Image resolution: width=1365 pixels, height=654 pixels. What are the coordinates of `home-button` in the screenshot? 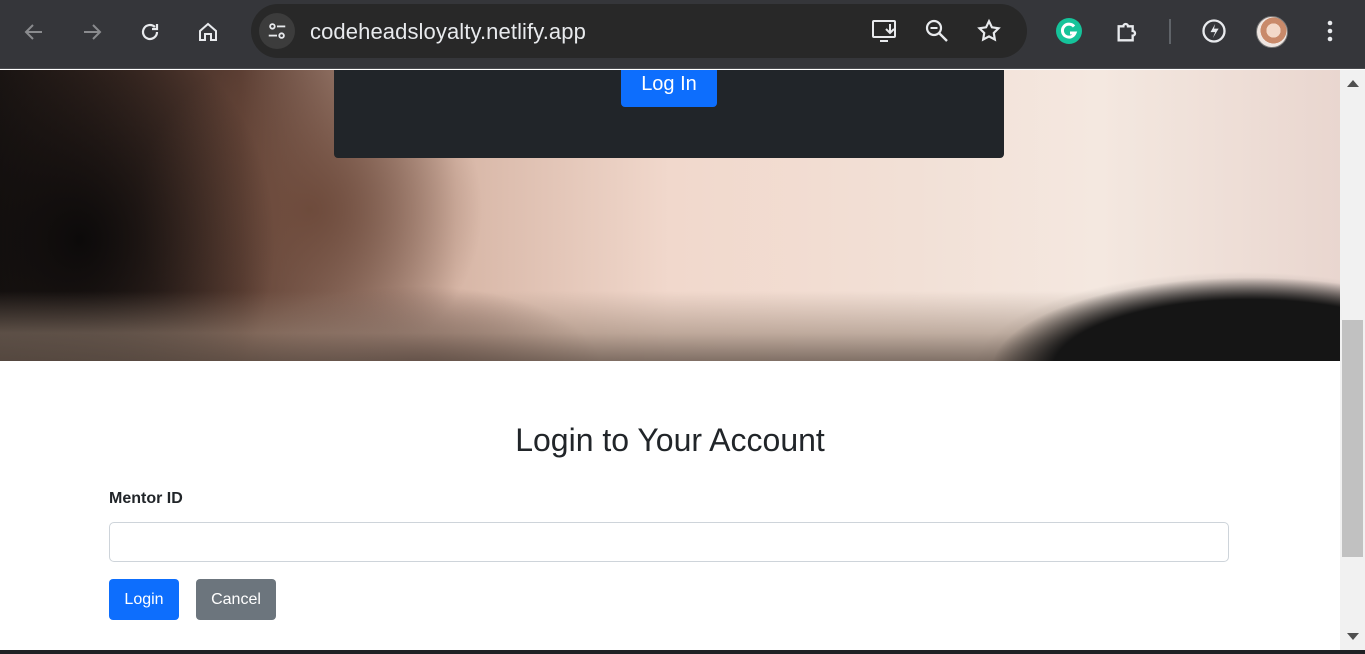 It's located at (208, 32).